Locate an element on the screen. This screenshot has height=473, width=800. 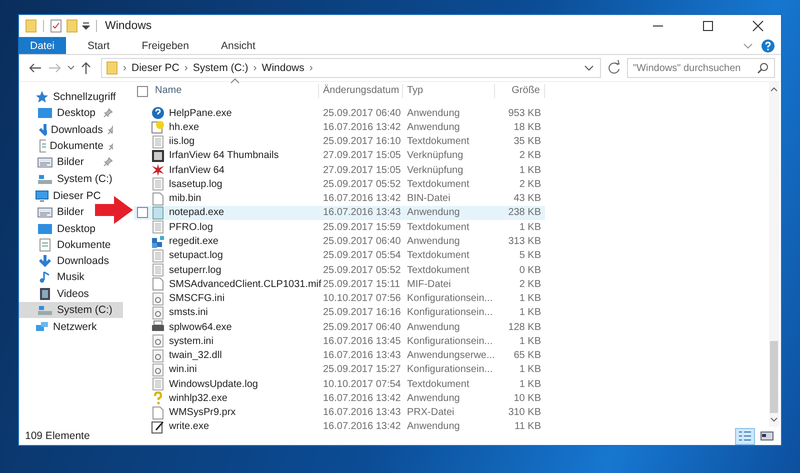
breadcrumb-item: System (C:) is located at coordinates (220, 68).